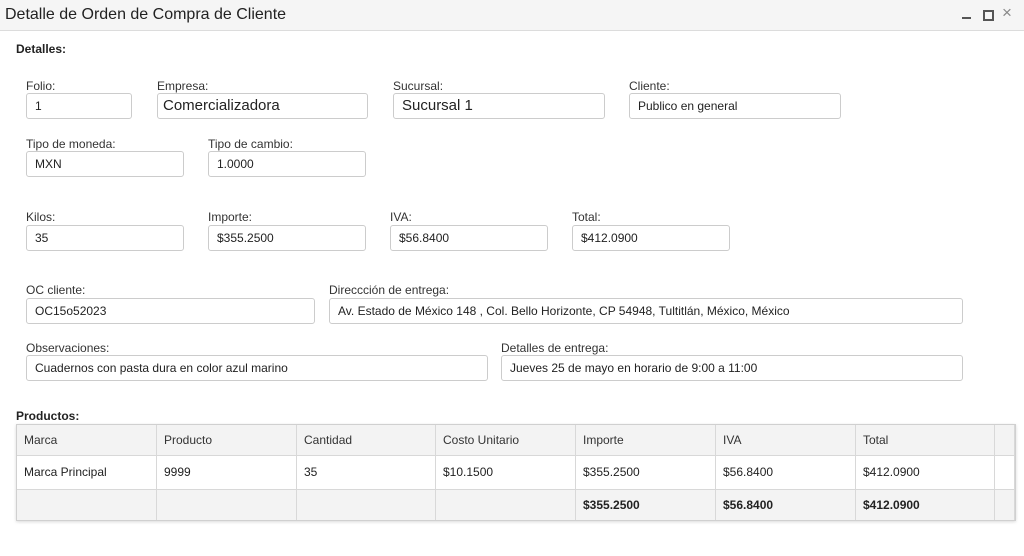 The width and height of the screenshot is (1024, 556). I want to click on column-header-costo-unitario: Costo Unitario, so click(506, 440).